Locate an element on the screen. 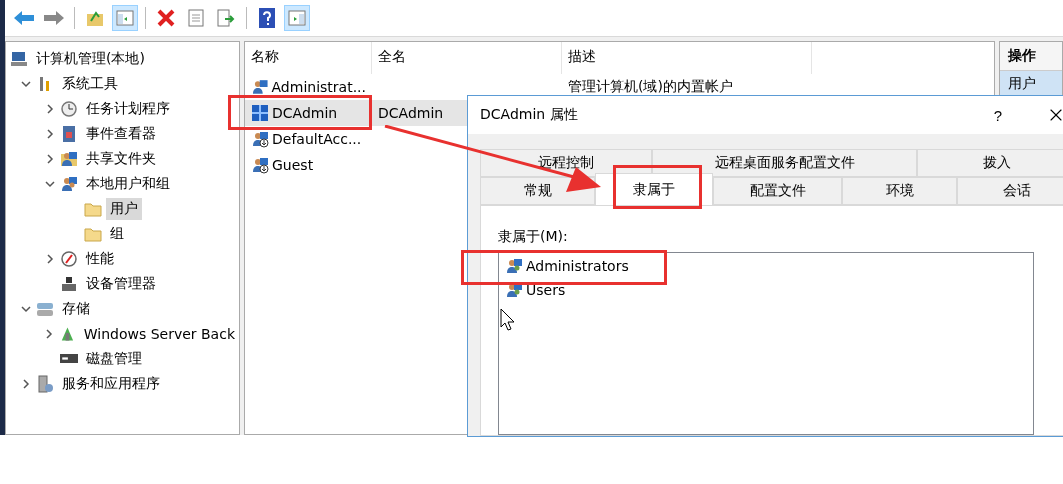  dialog-title: DCAdmin 属性 is located at coordinates (529, 115).